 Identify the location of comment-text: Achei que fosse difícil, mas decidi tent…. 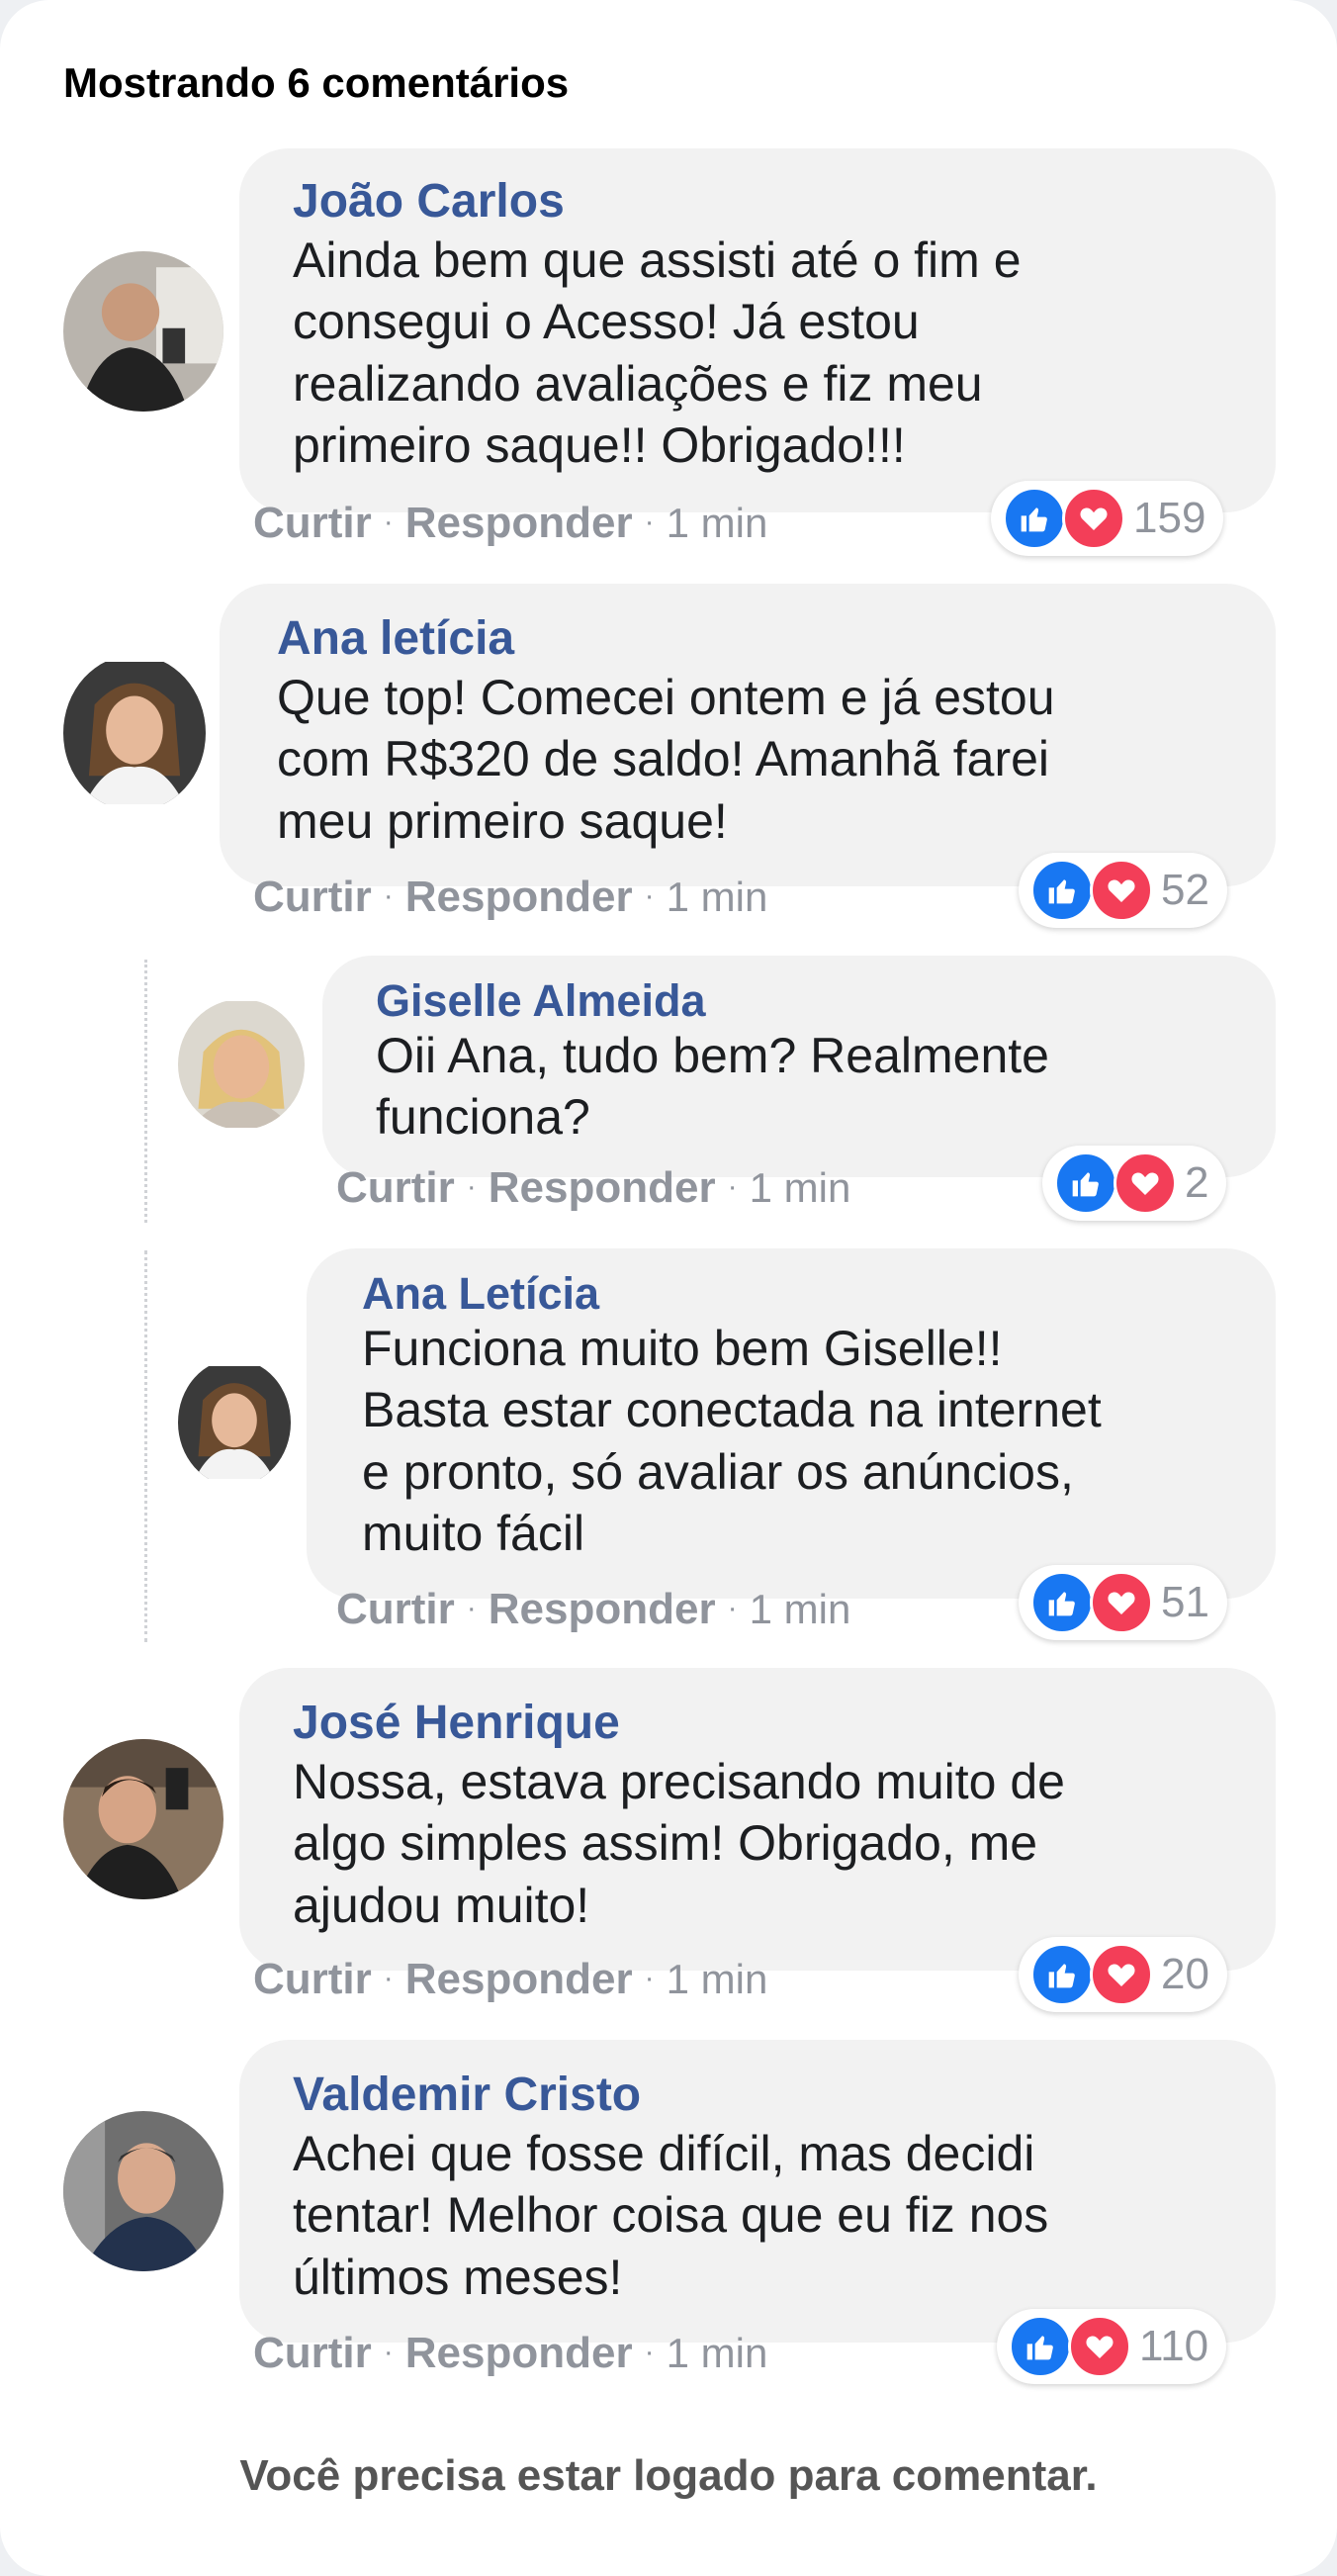
(670, 2215).